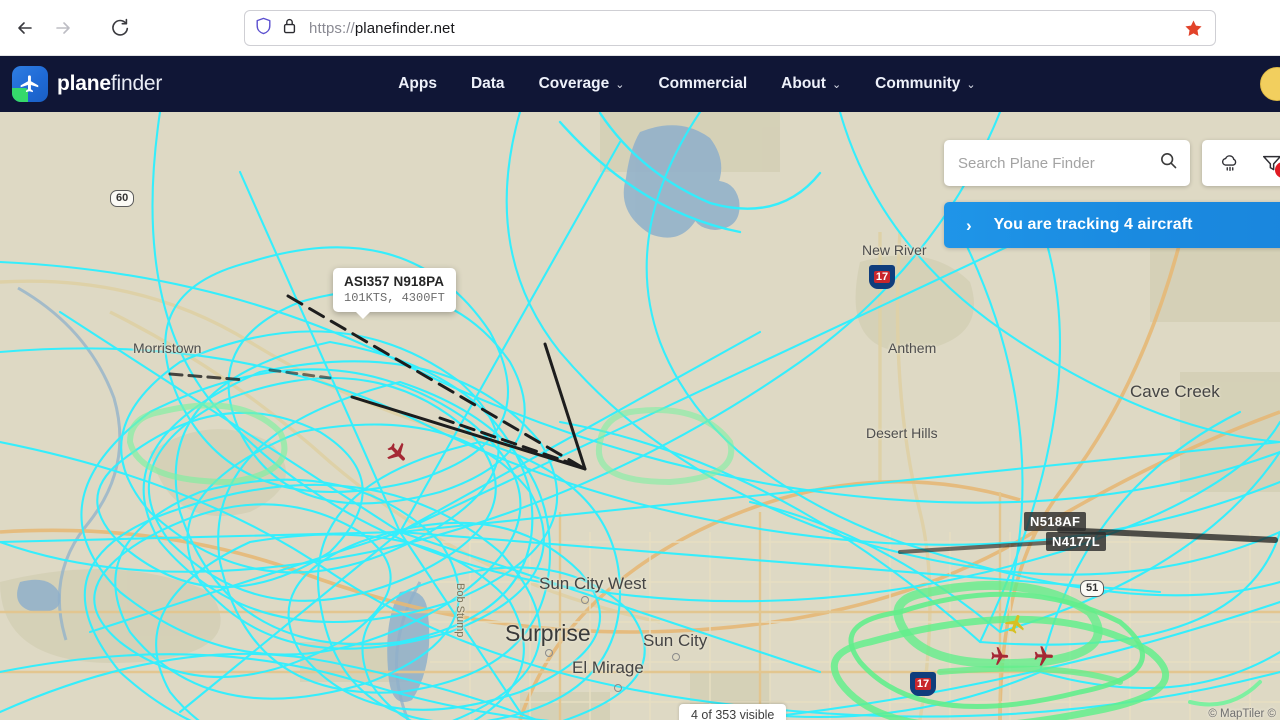  I want to click on search-input, so click(1058, 163).